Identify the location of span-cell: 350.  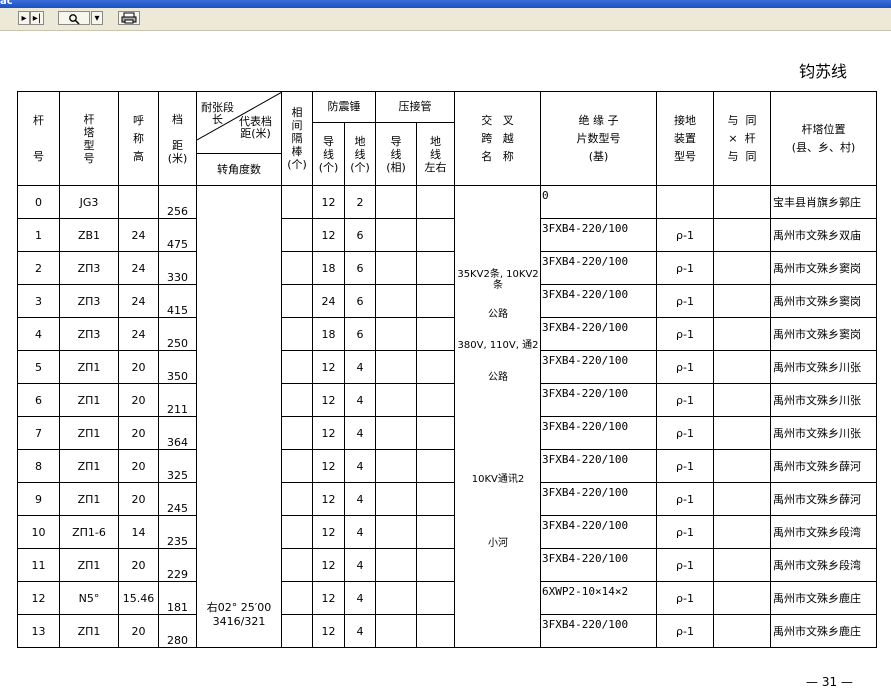
(177, 367).